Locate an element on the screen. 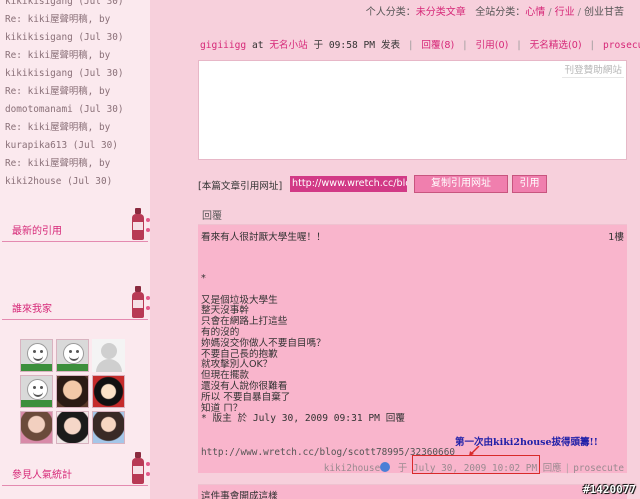 The height and width of the screenshot is (499, 640). widget-visitors: 誰來我家 is located at coordinates (76, 303).